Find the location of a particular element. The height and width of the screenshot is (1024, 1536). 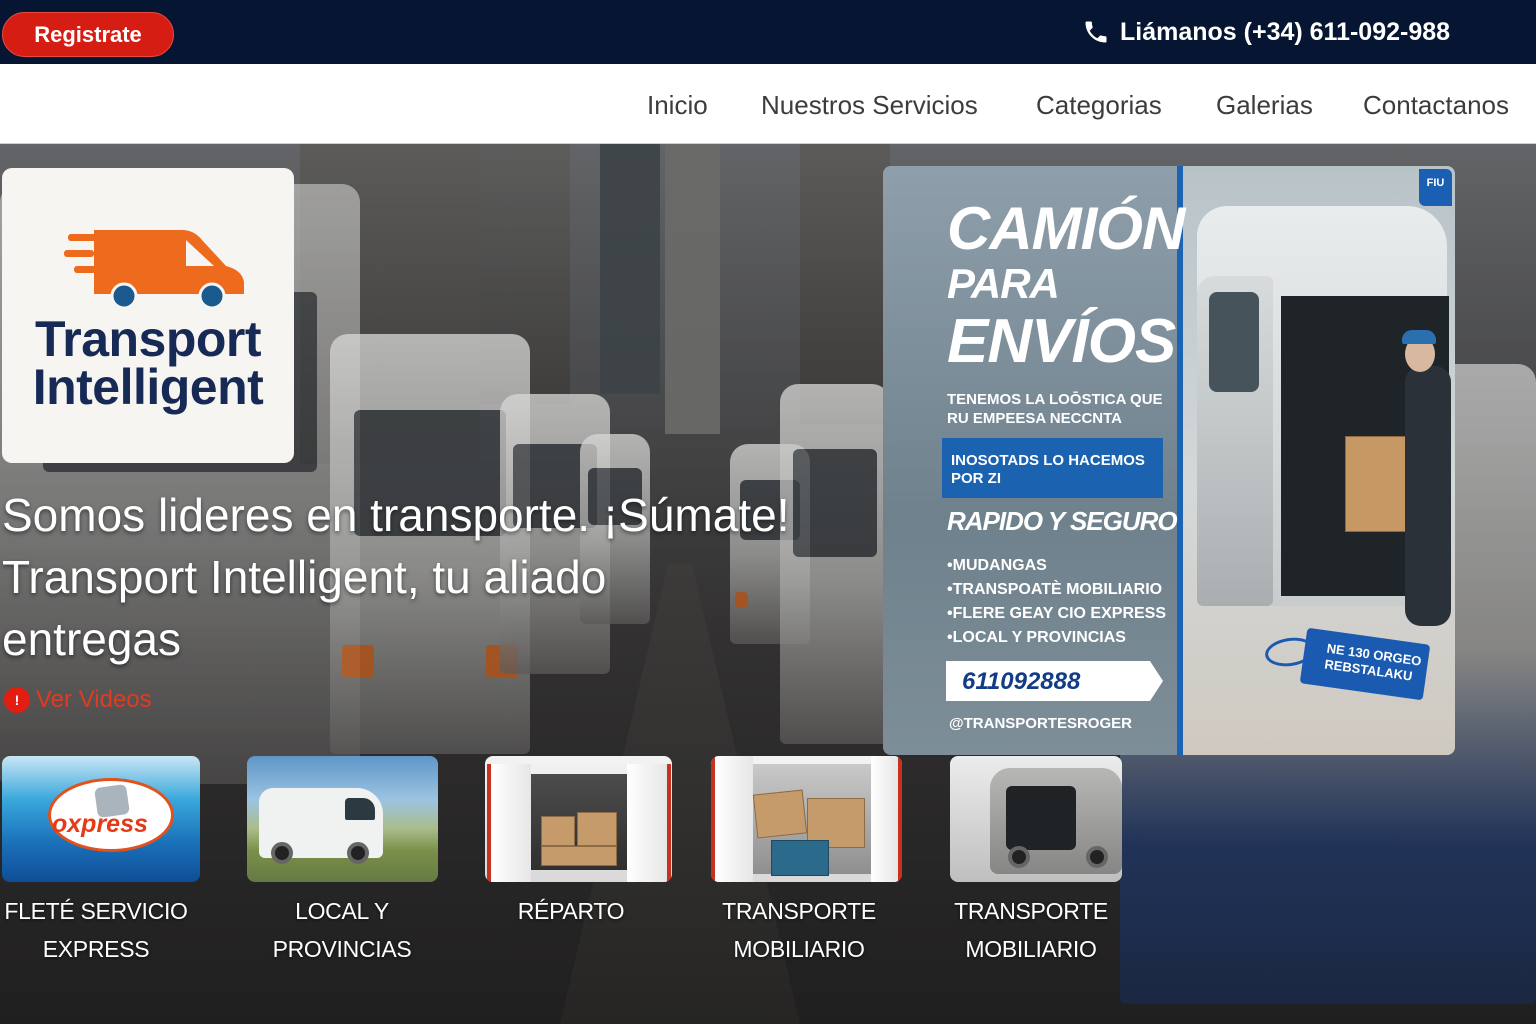

phone-text: Liámanos (+34) 611-092-988 is located at coordinates (1285, 31).